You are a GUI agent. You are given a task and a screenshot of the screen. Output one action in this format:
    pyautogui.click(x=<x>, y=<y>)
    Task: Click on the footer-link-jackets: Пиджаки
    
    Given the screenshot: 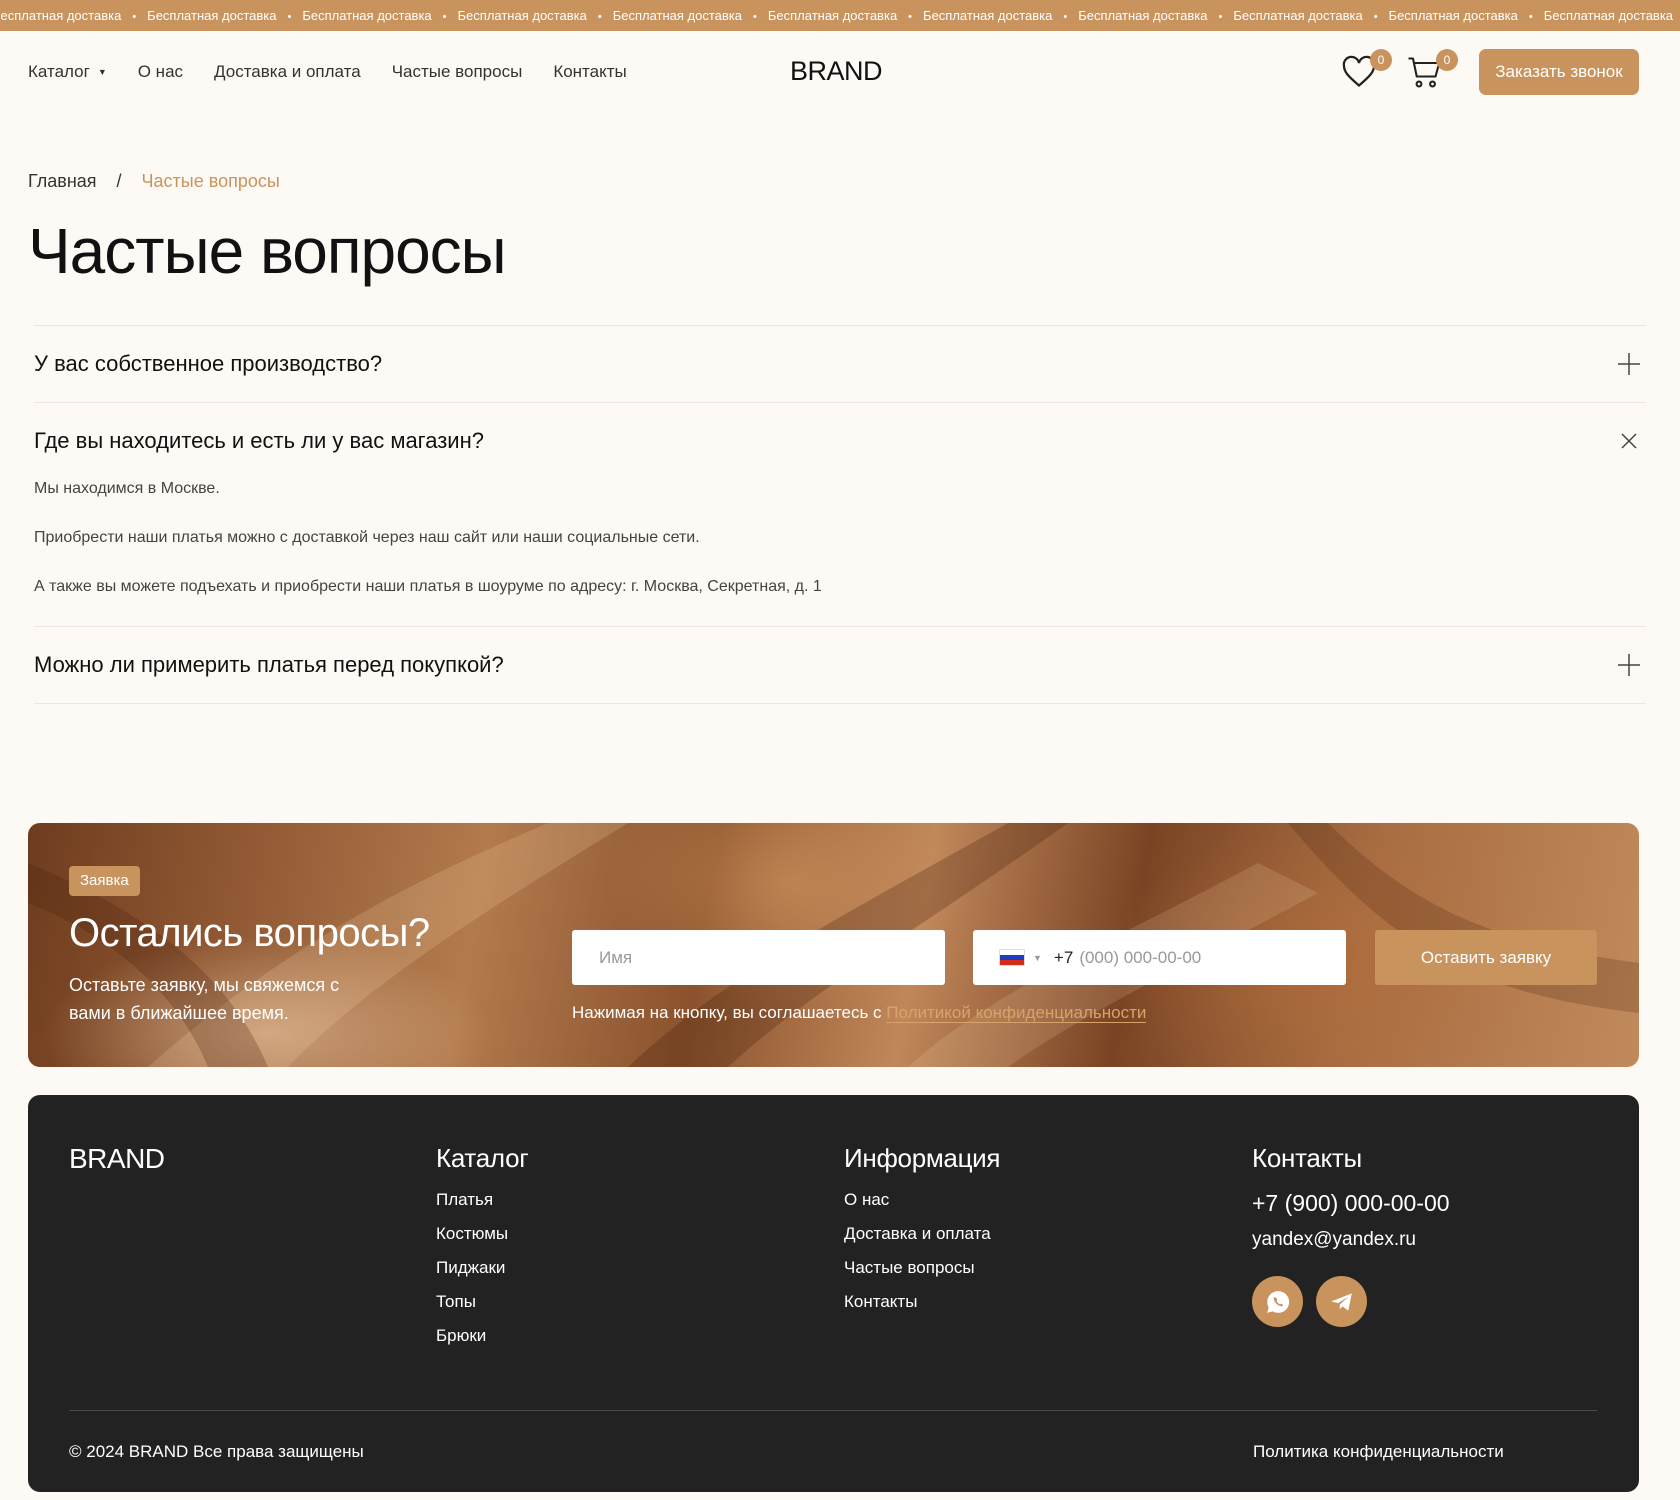 What is the action you would take?
    pyautogui.click(x=482, y=1268)
    